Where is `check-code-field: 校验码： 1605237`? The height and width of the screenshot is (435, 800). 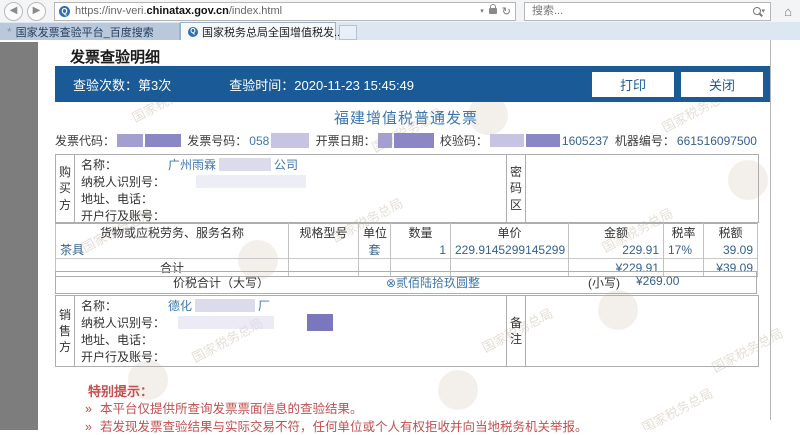 check-code-field: 校验码： 1605237 is located at coordinates (524, 141).